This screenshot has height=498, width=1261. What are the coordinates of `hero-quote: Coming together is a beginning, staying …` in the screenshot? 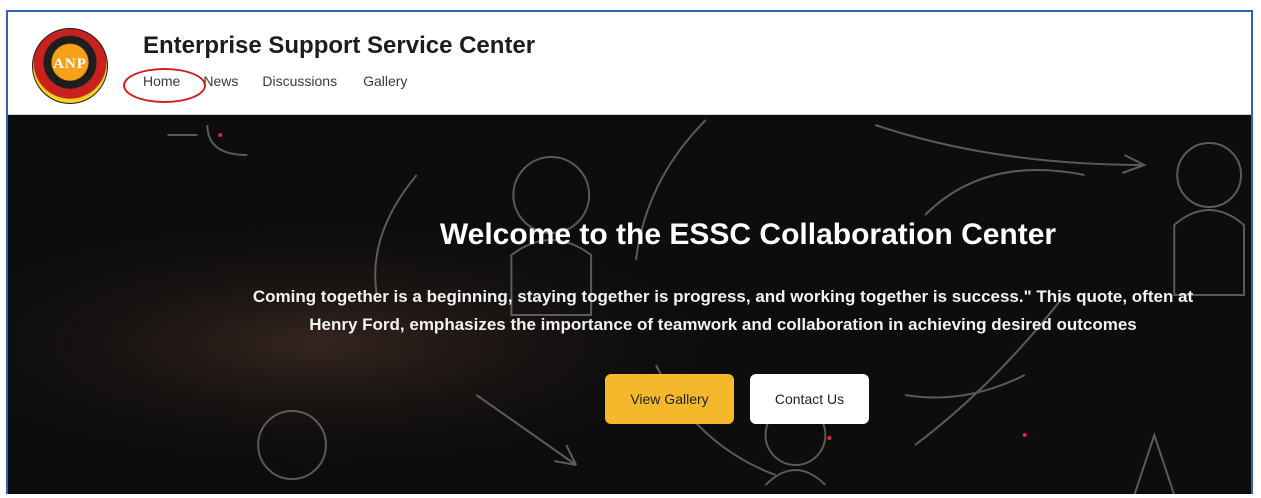 It's located at (679, 311).